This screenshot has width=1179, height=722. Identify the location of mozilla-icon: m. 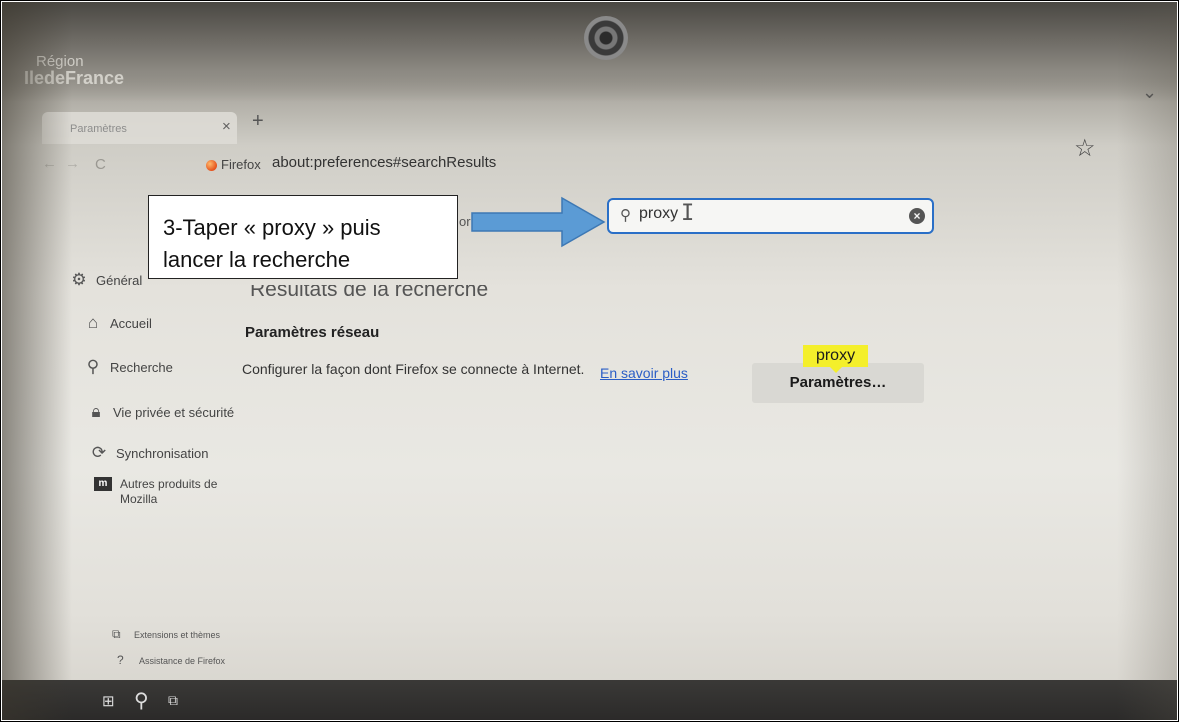
(103, 484).